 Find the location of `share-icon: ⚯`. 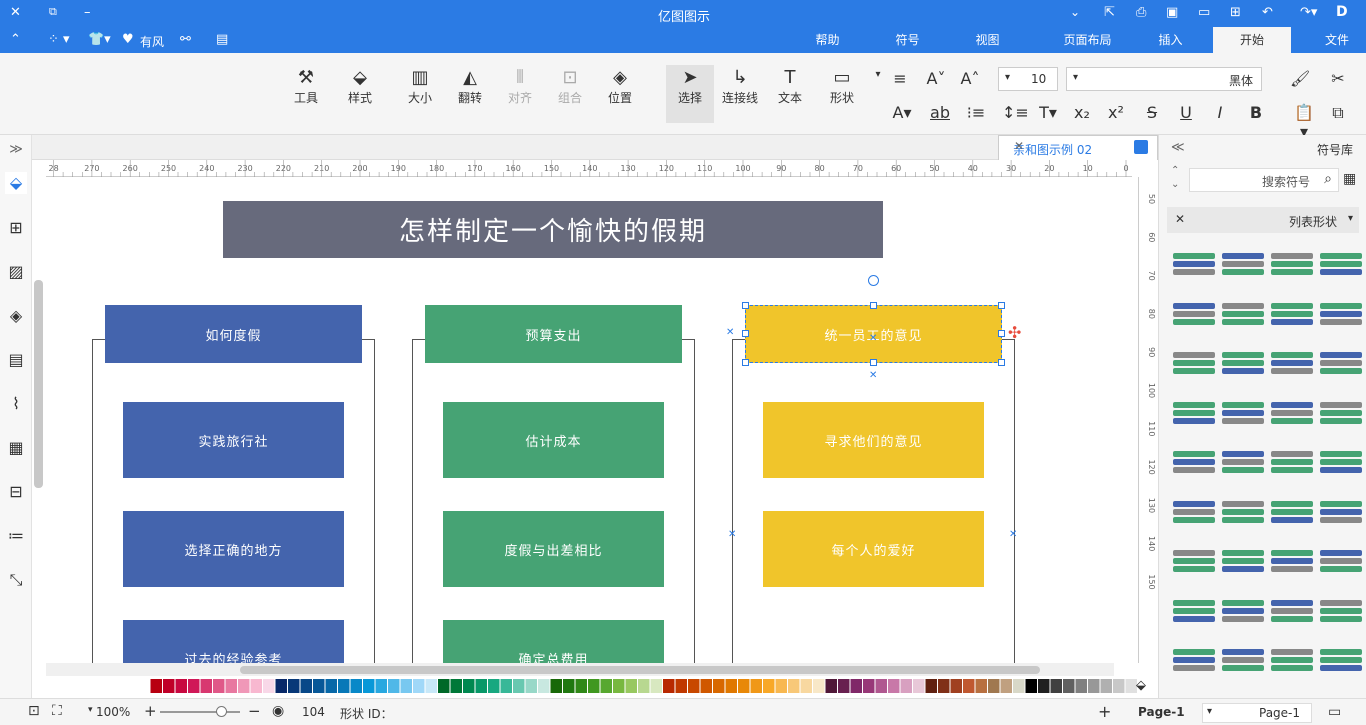

share-icon: ⚯ is located at coordinates (185, 39).